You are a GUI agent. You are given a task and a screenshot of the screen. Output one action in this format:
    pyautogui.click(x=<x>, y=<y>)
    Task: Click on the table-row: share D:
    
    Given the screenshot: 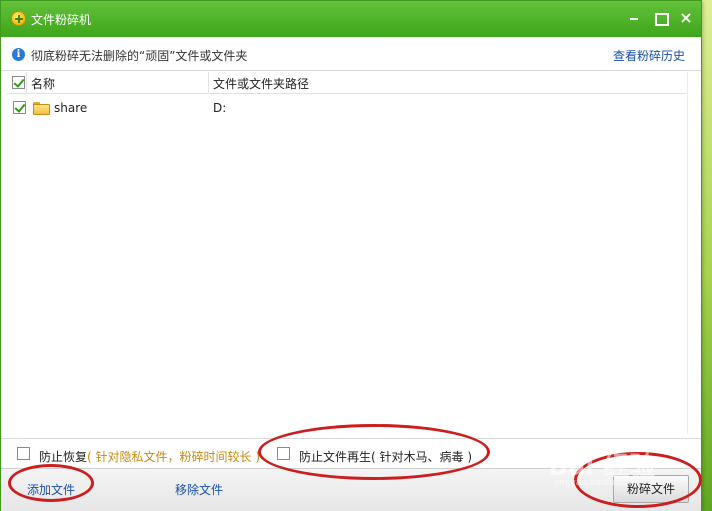 What is the action you would take?
    pyautogui.click(x=347, y=108)
    